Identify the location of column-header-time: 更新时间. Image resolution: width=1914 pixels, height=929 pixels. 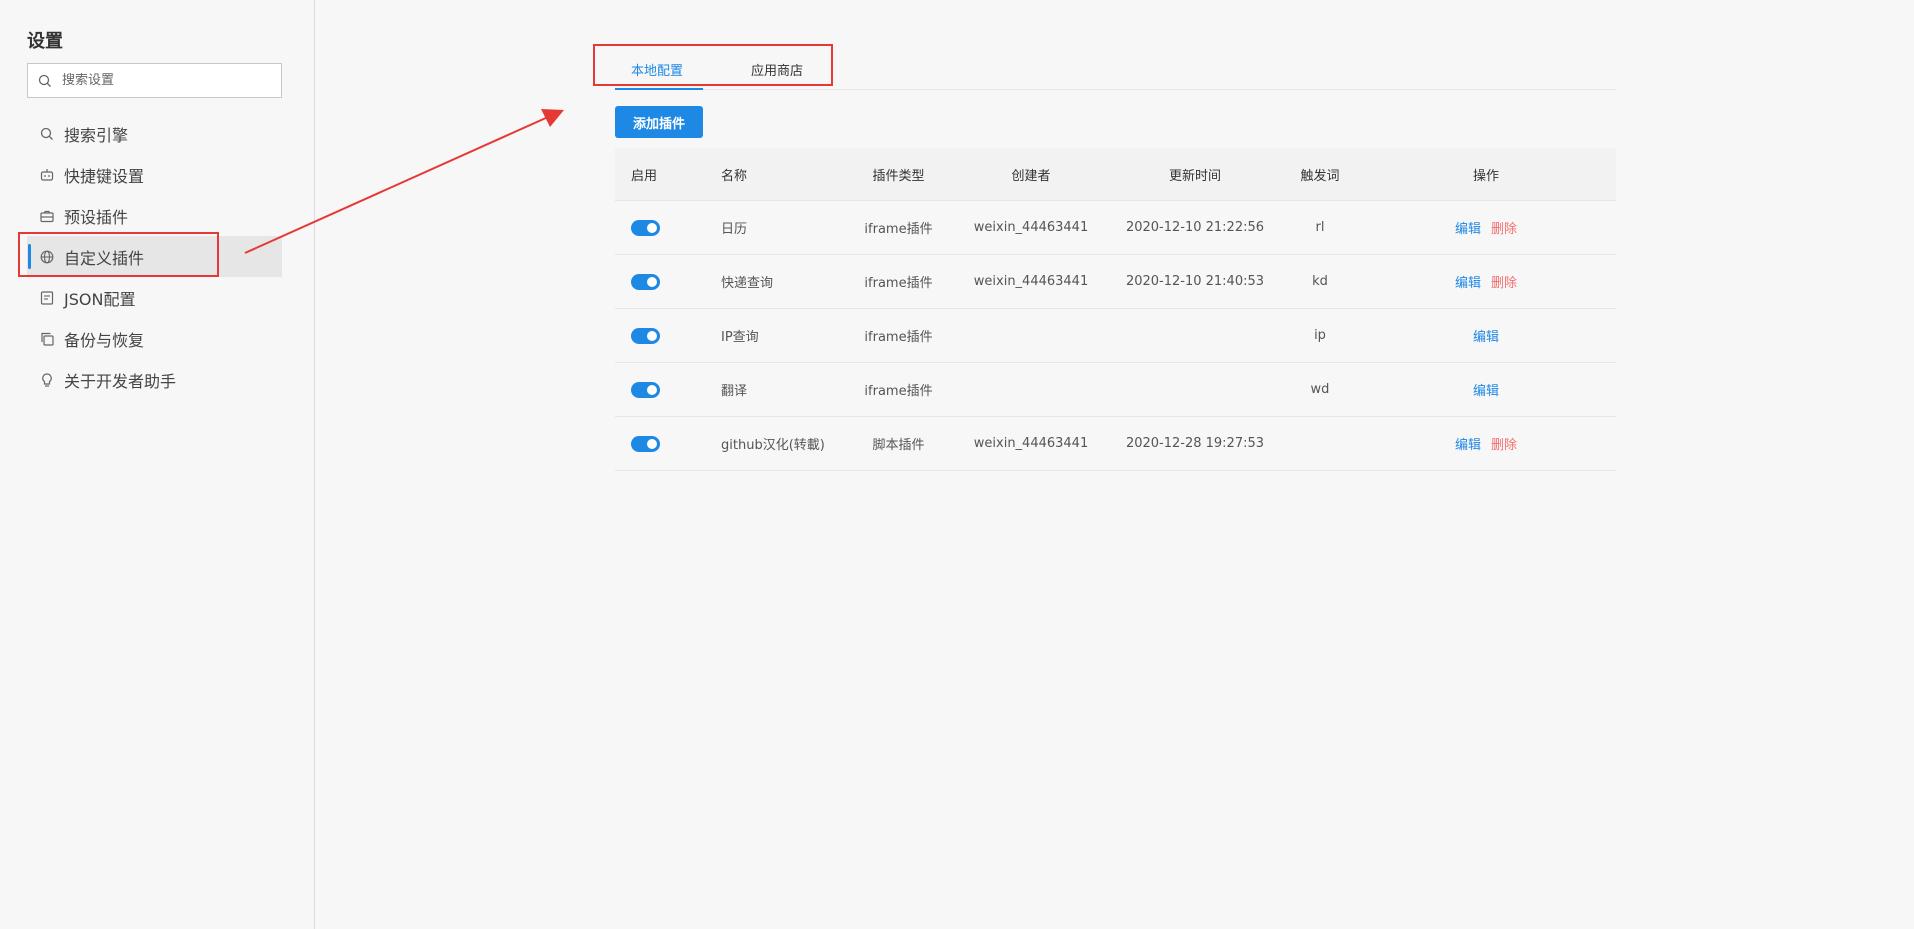
(1194, 176).